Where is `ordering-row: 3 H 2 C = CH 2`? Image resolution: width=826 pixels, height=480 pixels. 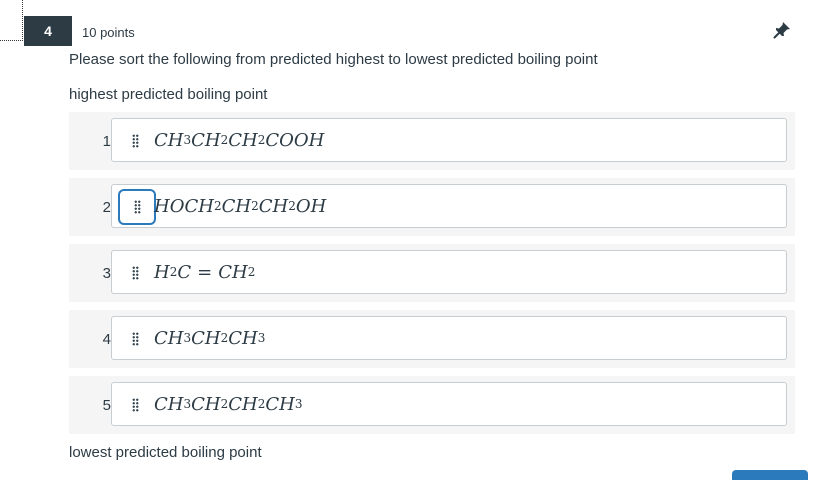 ordering-row: 3 H 2 C = CH 2 is located at coordinates (432, 273).